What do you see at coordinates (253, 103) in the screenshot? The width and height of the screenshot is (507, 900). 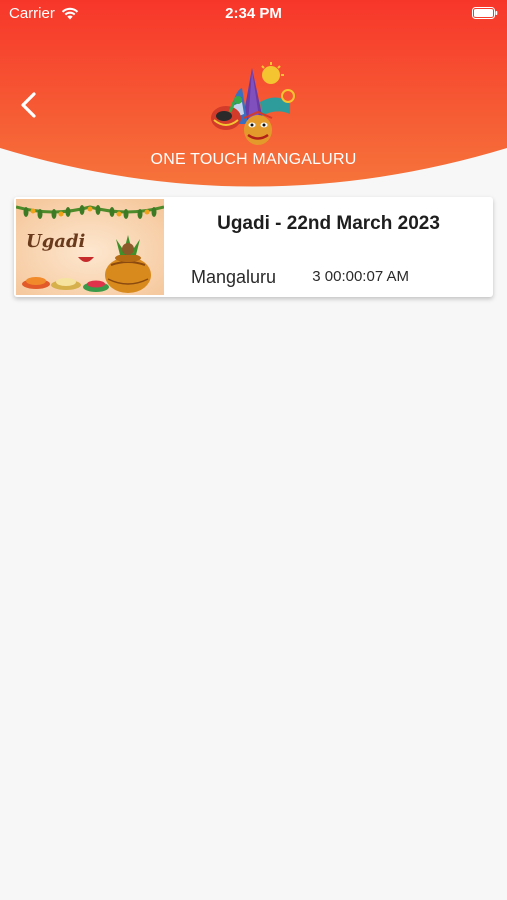 I see `one-touch-mangaluru-logo` at bounding box center [253, 103].